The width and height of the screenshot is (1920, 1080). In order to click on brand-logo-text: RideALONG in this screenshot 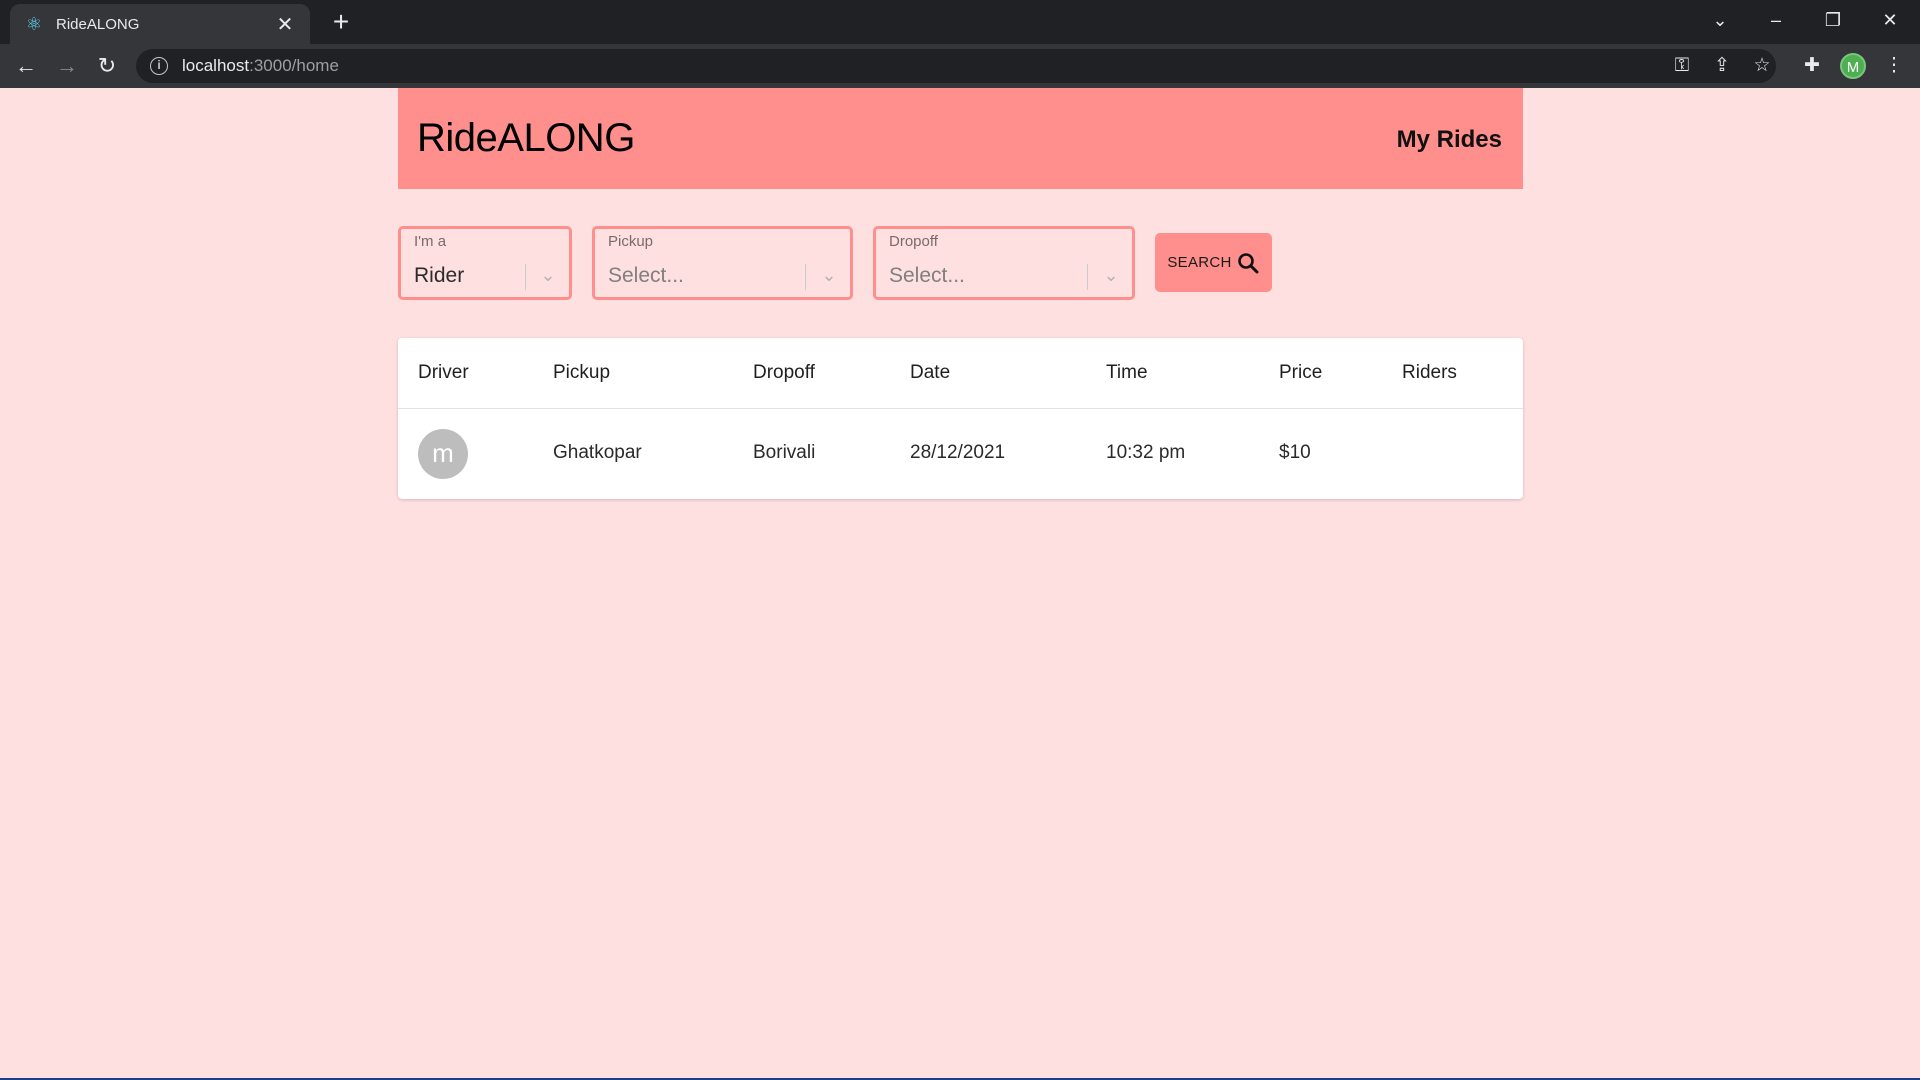, I will do `click(526, 138)`.